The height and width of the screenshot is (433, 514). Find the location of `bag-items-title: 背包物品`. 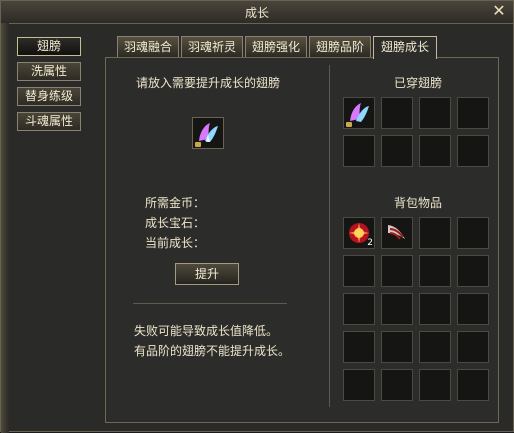

bag-items-title: 背包物品 is located at coordinates (417, 203).